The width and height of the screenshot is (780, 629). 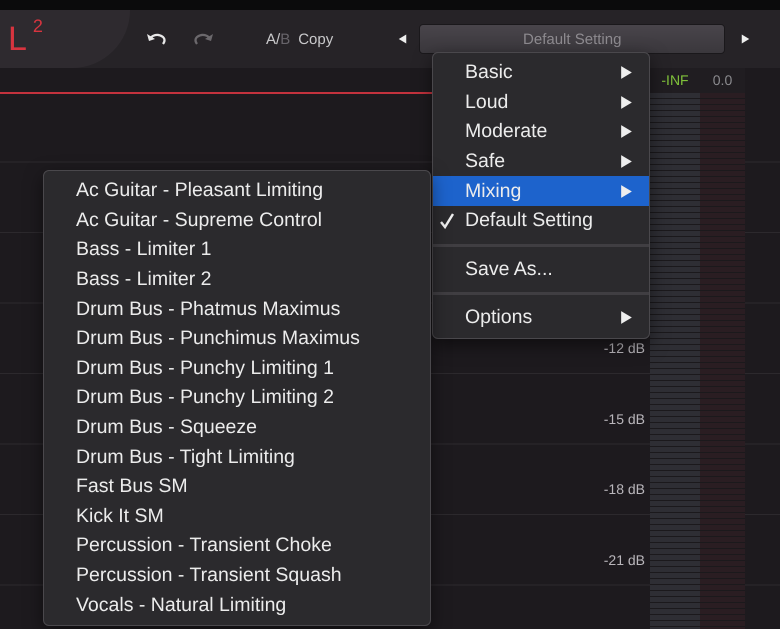 I want to click on menu-item: Bass - Limiter 2, so click(x=237, y=279).